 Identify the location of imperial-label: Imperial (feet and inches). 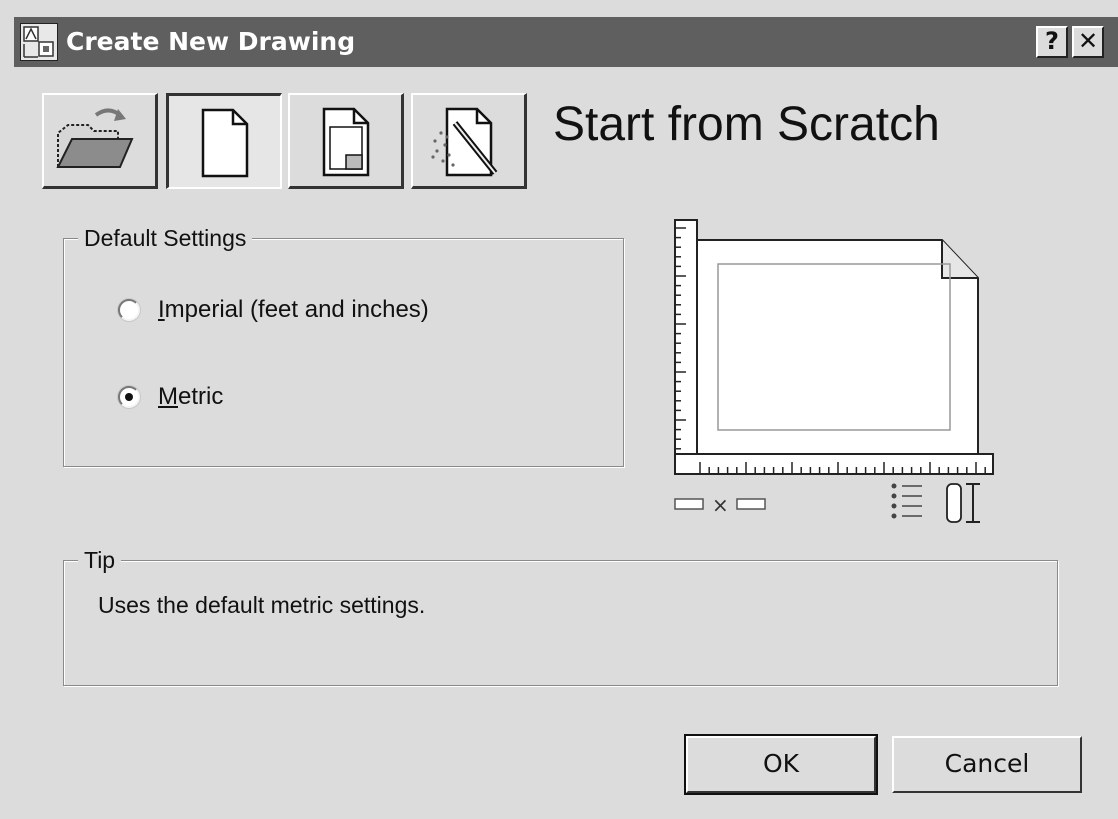
(293, 310).